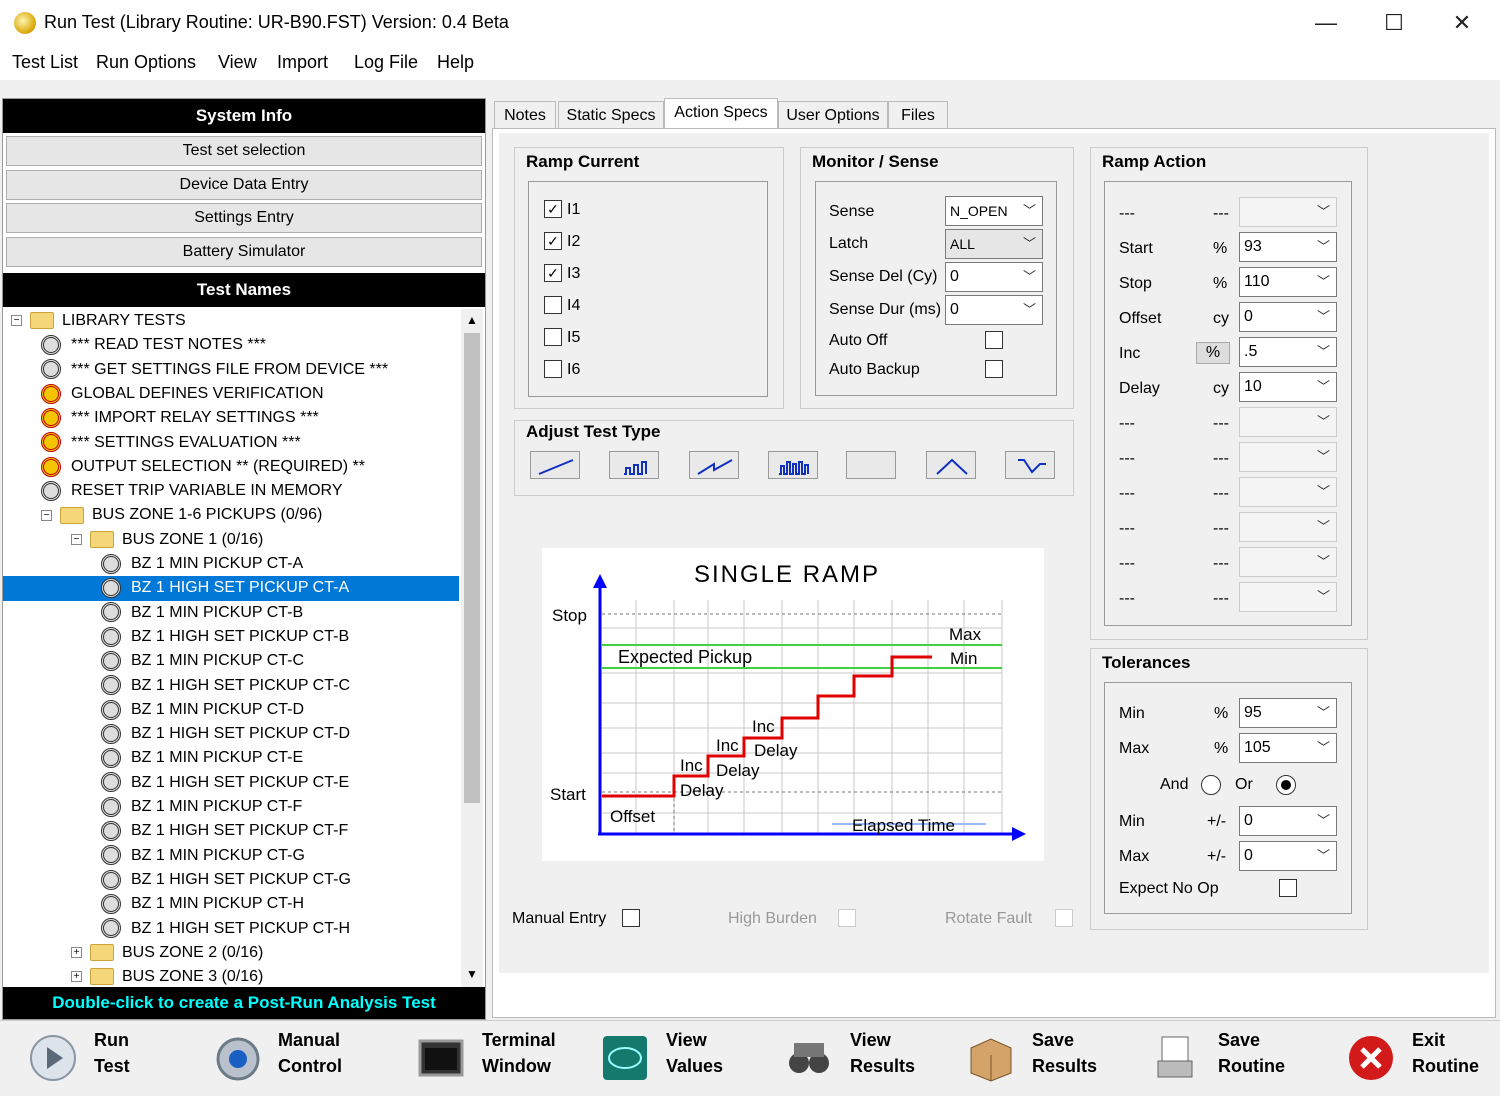 This screenshot has width=1500, height=1096. Describe the element at coordinates (1288, 821) in the screenshot. I see `tol-min2-select: 0 ﹀` at that location.